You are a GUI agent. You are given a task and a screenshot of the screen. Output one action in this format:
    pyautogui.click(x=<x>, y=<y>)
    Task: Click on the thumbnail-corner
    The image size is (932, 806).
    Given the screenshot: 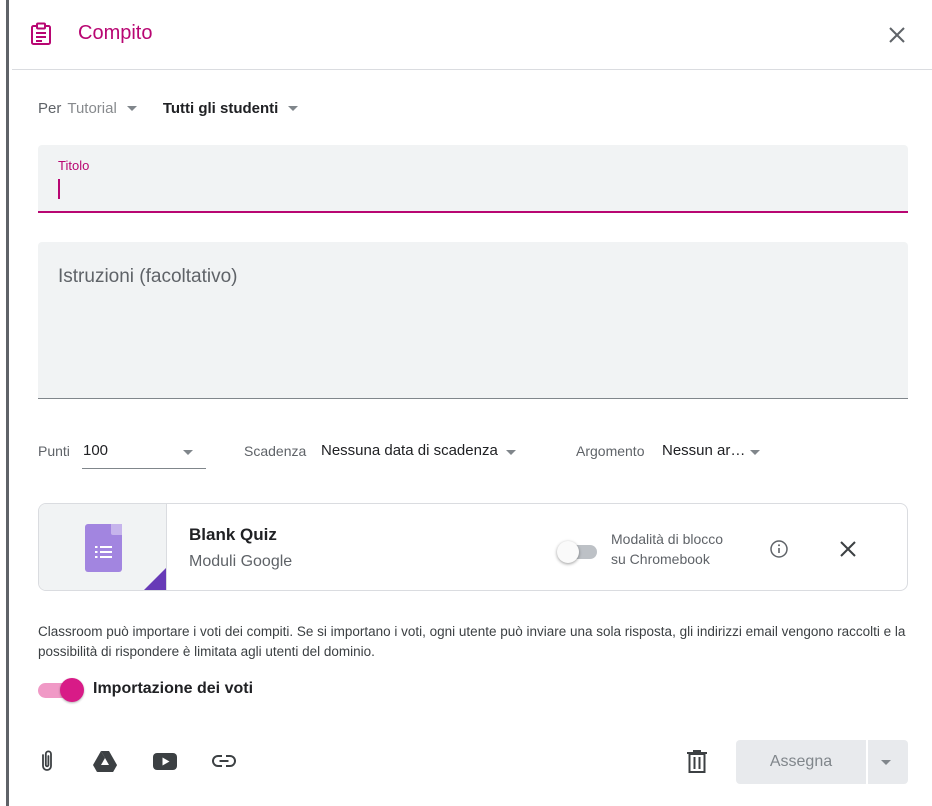 What is the action you would take?
    pyautogui.click(x=154, y=579)
    